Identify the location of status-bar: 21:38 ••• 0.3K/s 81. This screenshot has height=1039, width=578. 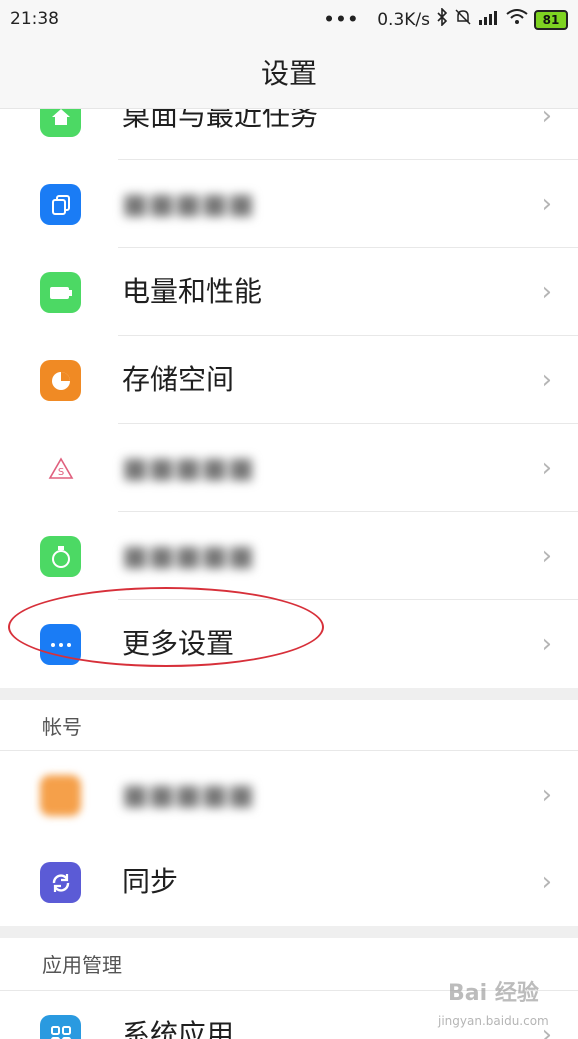
(289, 20).